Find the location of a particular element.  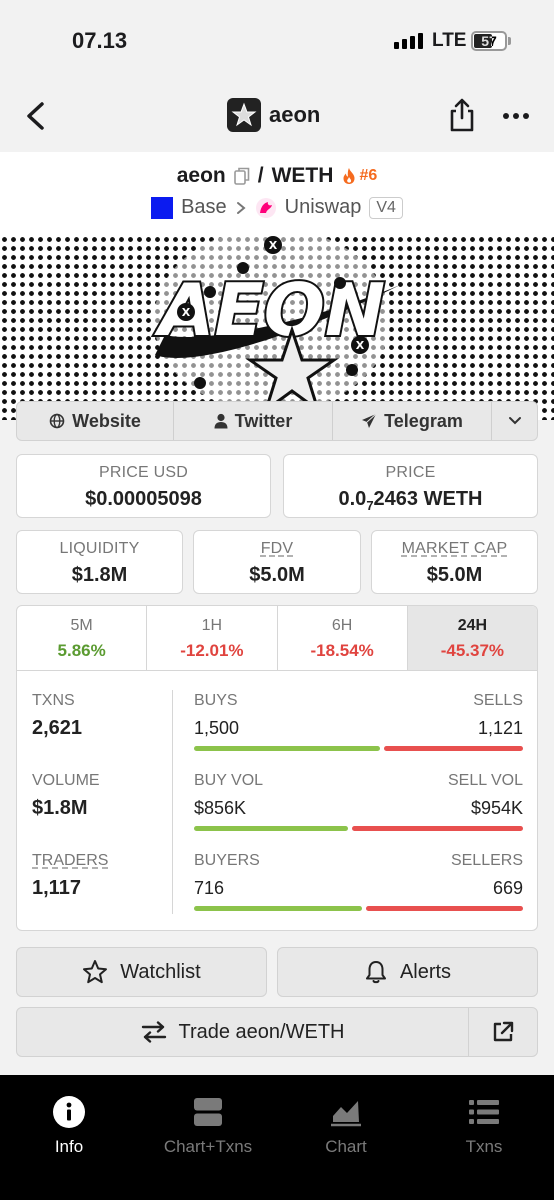

website-button: Website is located at coordinates (95, 421).